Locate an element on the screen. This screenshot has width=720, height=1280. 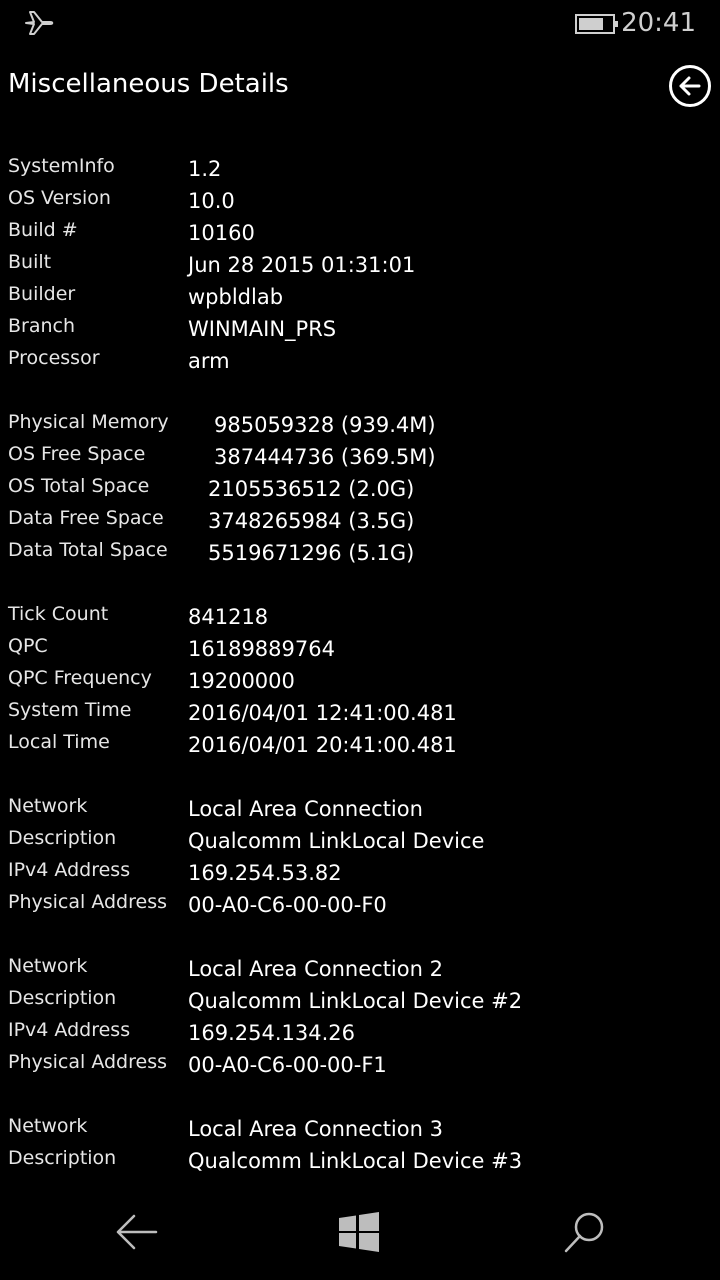
detail-row: Network Local Area Connection 2 is located at coordinates (360, 966).